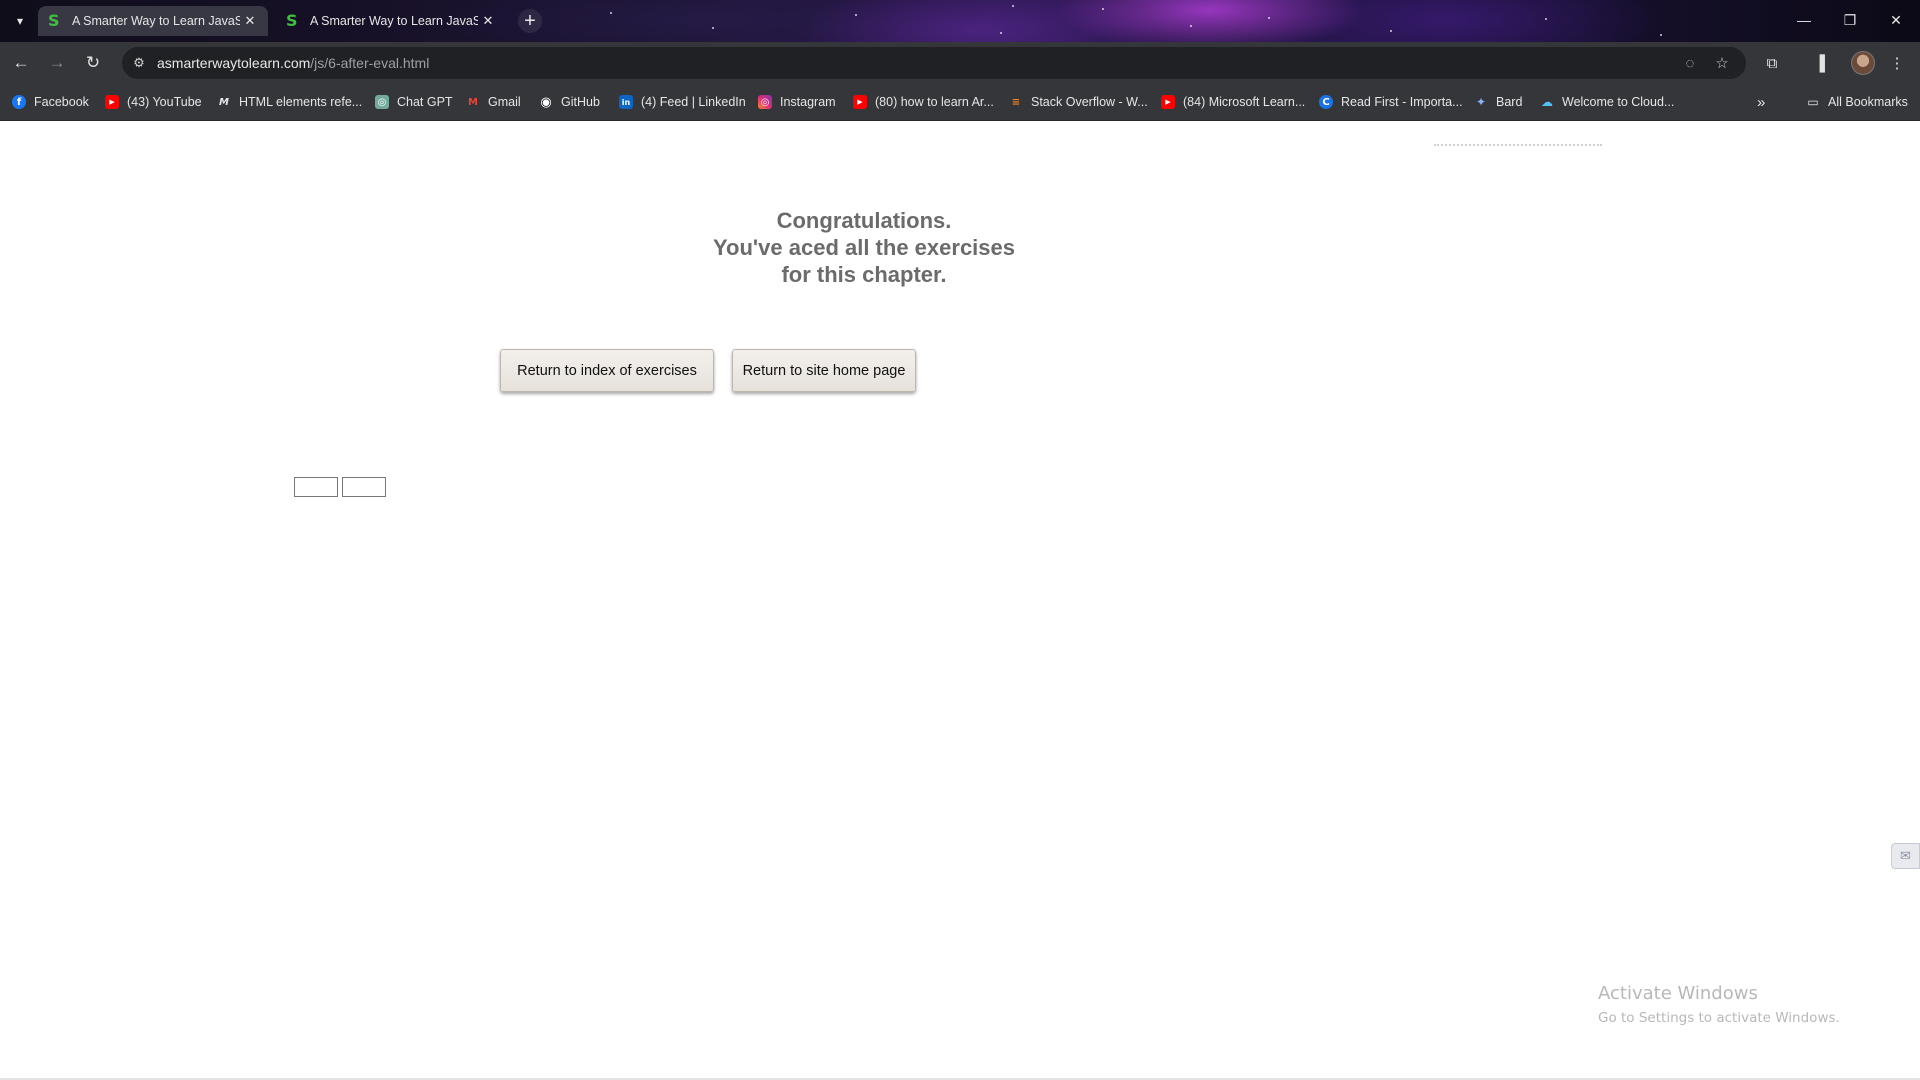 Image resolution: width=1920 pixels, height=1080 pixels. What do you see at coordinates (473, 102) in the screenshot?
I see `gmail-icon: M` at bounding box center [473, 102].